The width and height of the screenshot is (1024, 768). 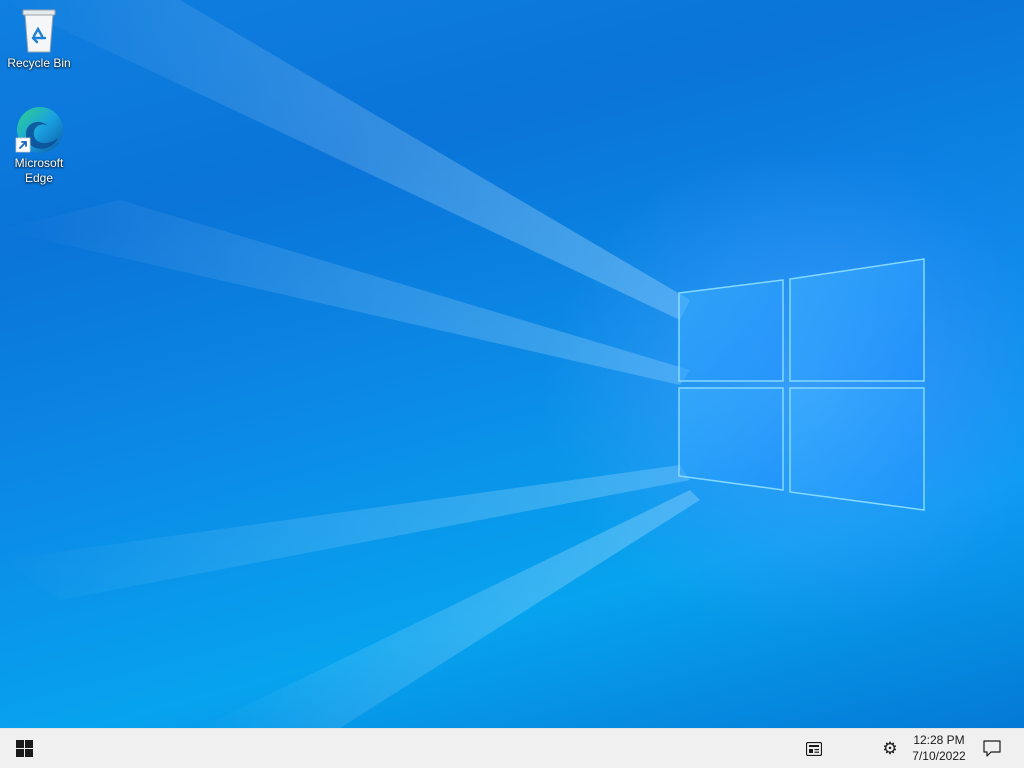 What do you see at coordinates (512, 748) in the screenshot?
I see `taskbar: ⚙ 12:28 PM 7/10/2022` at bounding box center [512, 748].